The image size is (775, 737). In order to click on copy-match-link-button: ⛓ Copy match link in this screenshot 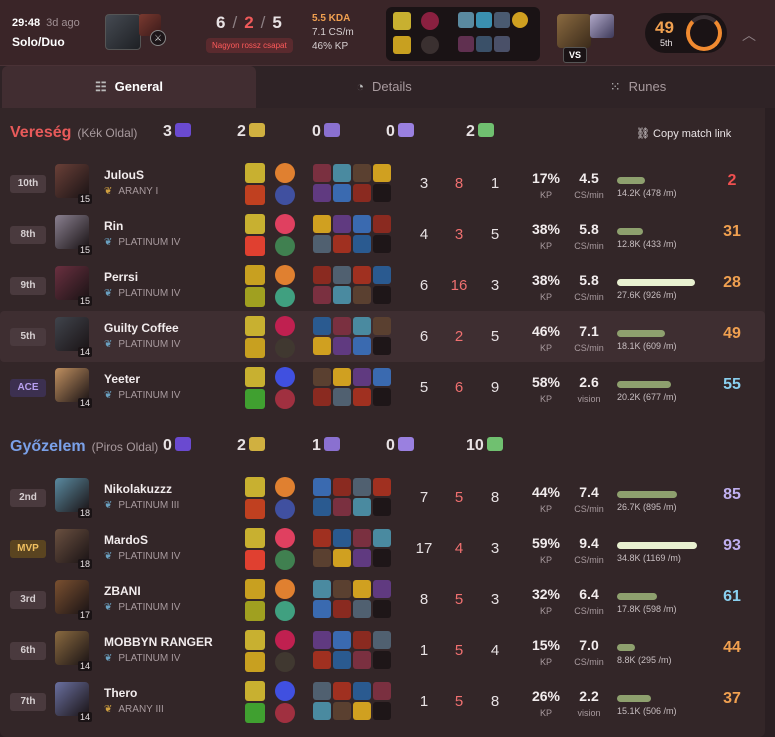, I will do `click(683, 133)`.